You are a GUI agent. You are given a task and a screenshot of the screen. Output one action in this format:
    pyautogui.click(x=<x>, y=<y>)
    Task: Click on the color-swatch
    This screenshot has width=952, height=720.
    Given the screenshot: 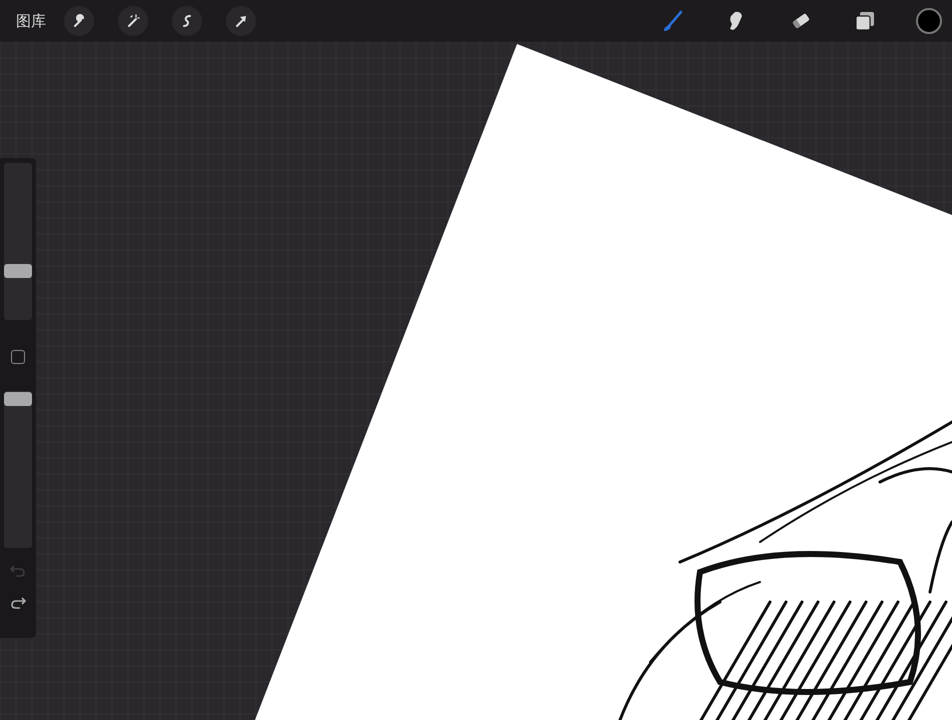 What is the action you would take?
    pyautogui.click(x=929, y=21)
    